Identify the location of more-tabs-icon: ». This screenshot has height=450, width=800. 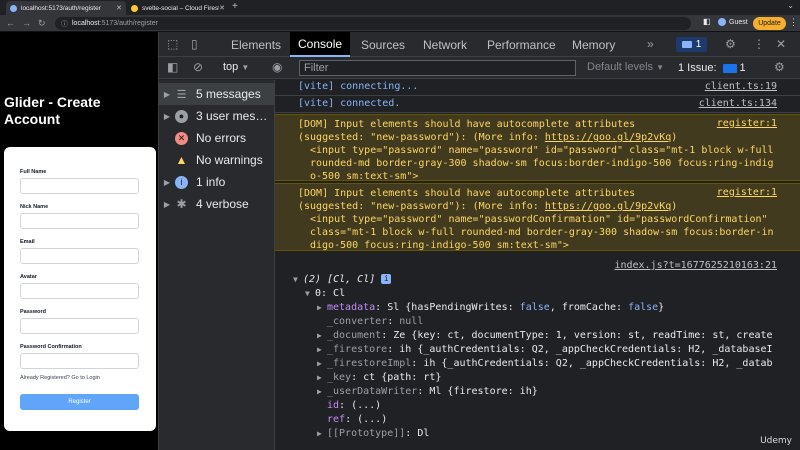
(650, 44).